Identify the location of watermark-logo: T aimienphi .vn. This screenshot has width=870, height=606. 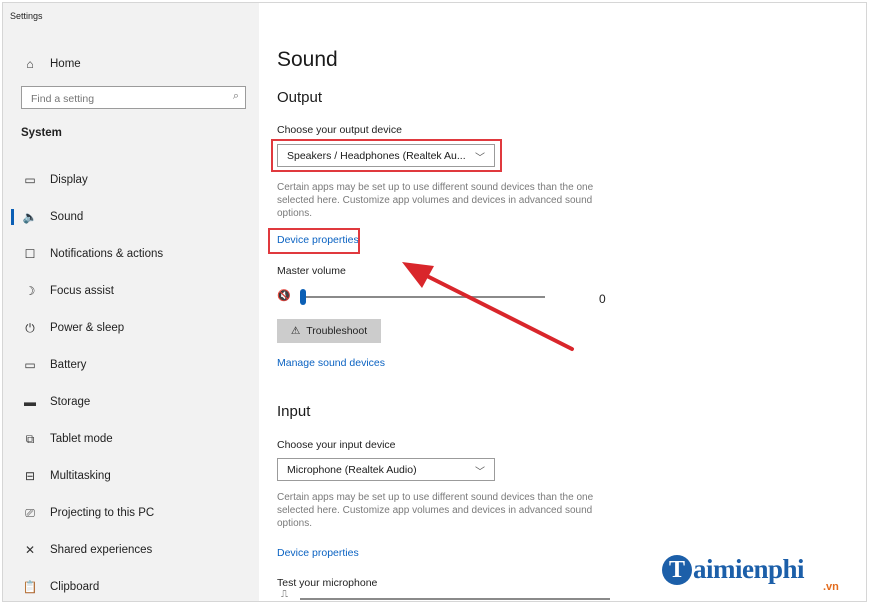
(762, 573).